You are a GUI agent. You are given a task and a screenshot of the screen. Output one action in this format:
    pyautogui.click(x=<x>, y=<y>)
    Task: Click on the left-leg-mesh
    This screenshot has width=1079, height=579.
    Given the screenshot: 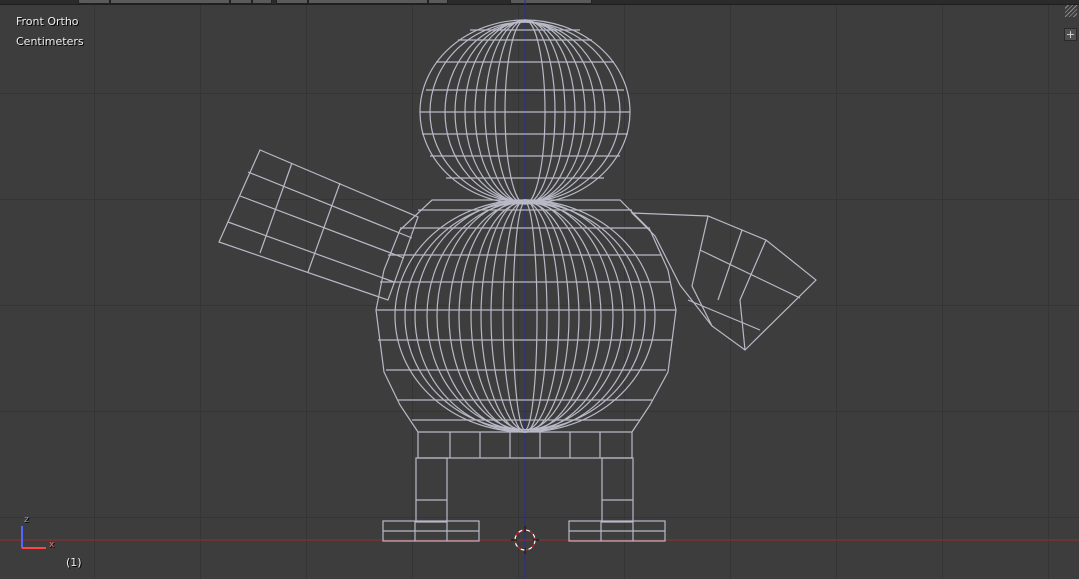 What is the action you would take?
    pyautogui.click(x=431, y=499)
    